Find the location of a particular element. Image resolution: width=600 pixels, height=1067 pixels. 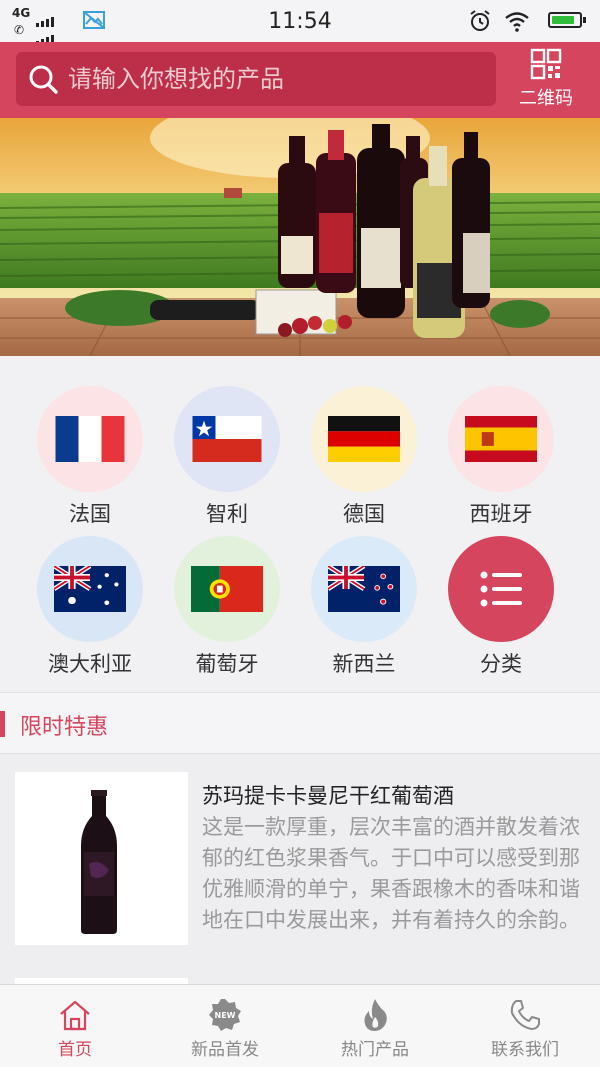

qr-code-icon is located at coordinates (546, 64).